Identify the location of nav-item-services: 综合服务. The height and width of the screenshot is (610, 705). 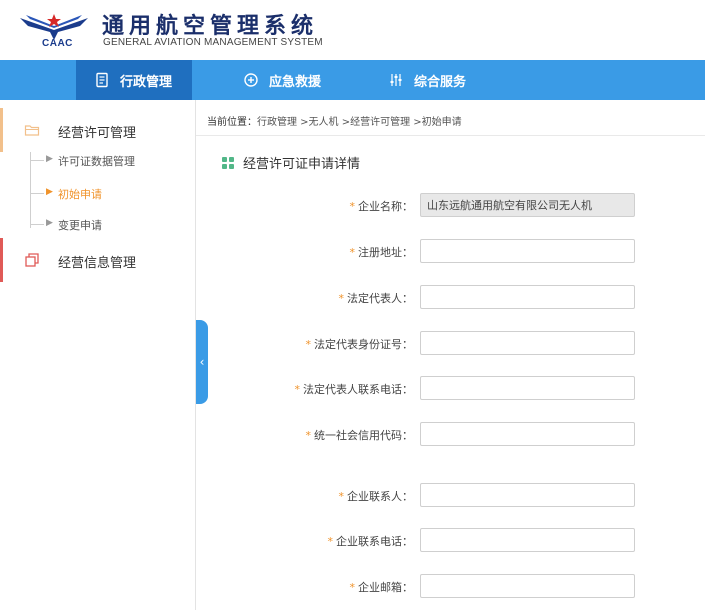
(445, 80).